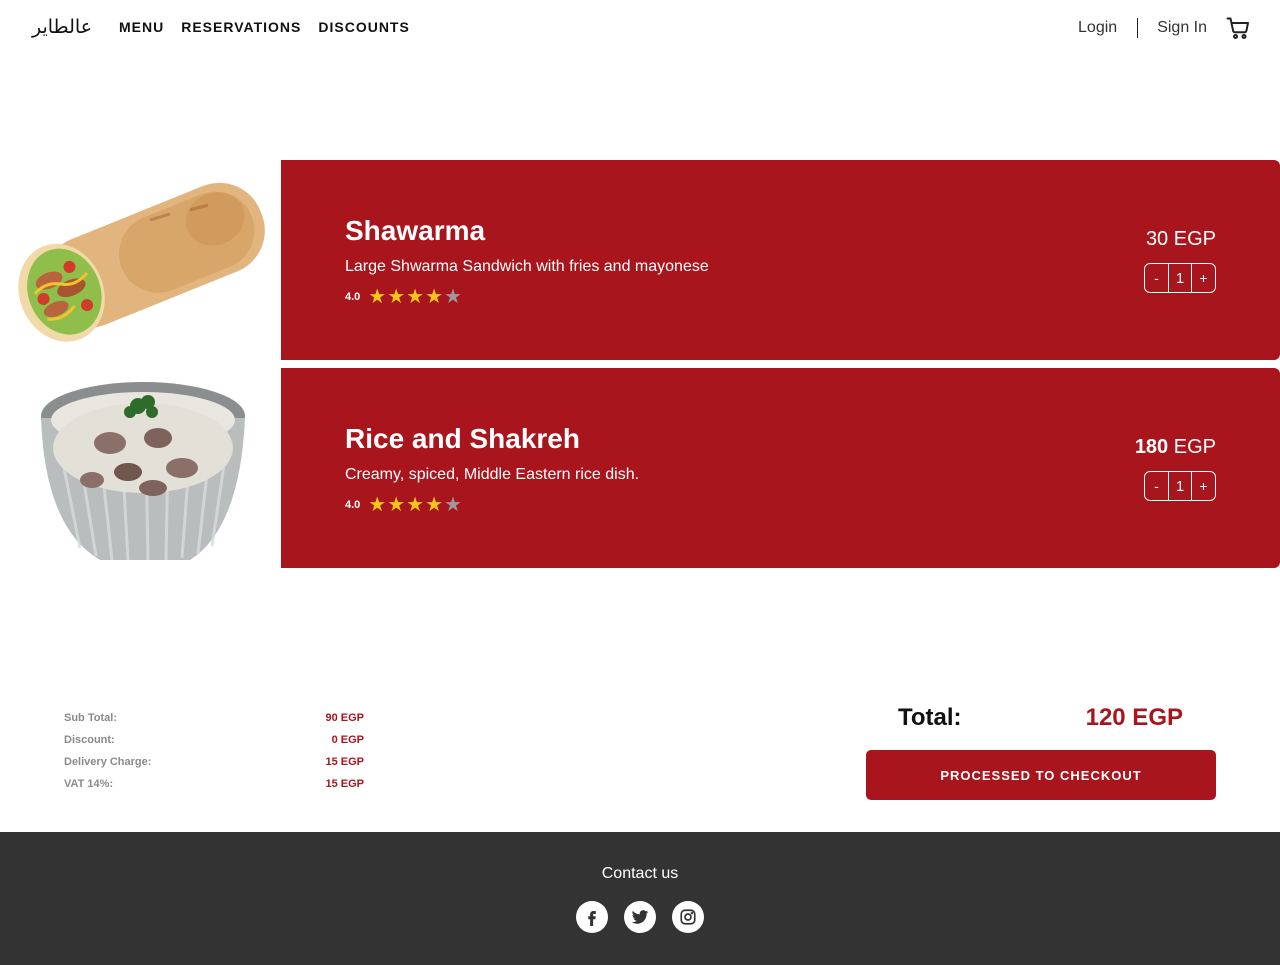 The height and width of the screenshot is (965, 1280). What do you see at coordinates (415, 230) in the screenshot?
I see `item-name: Shawarma` at bounding box center [415, 230].